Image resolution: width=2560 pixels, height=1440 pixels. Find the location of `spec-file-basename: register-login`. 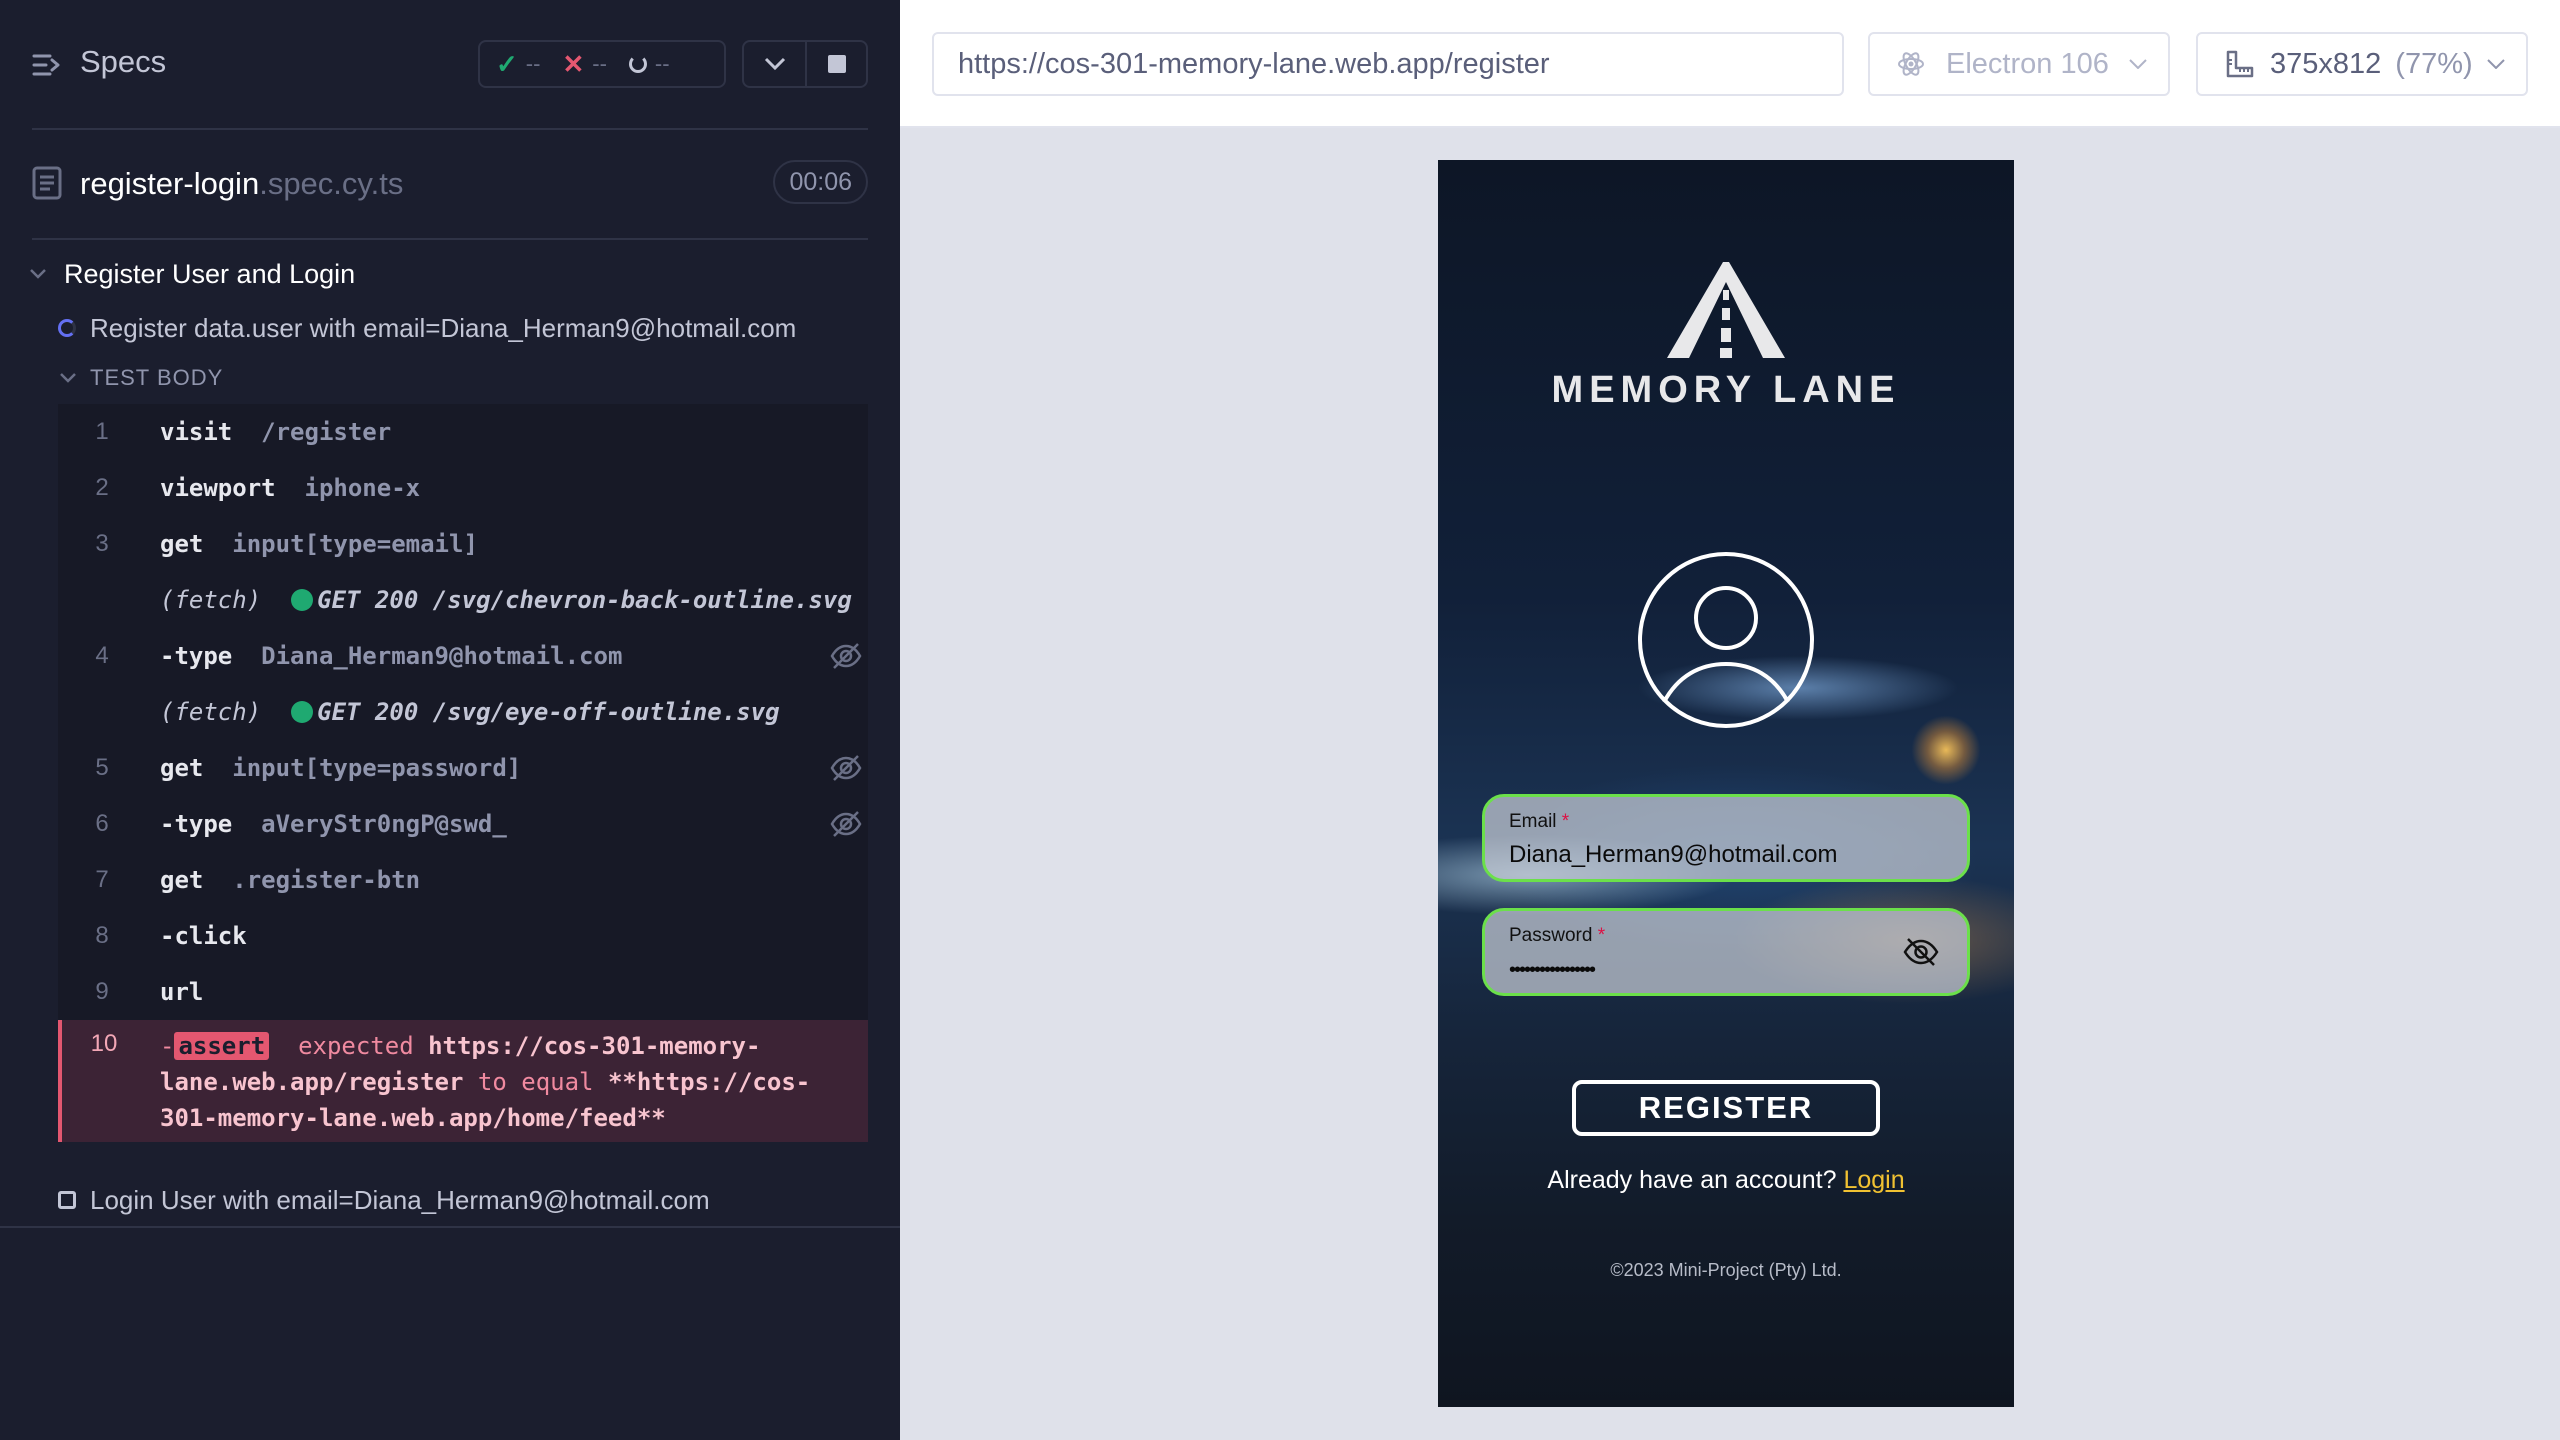

spec-file-basename: register-login is located at coordinates (170, 183).